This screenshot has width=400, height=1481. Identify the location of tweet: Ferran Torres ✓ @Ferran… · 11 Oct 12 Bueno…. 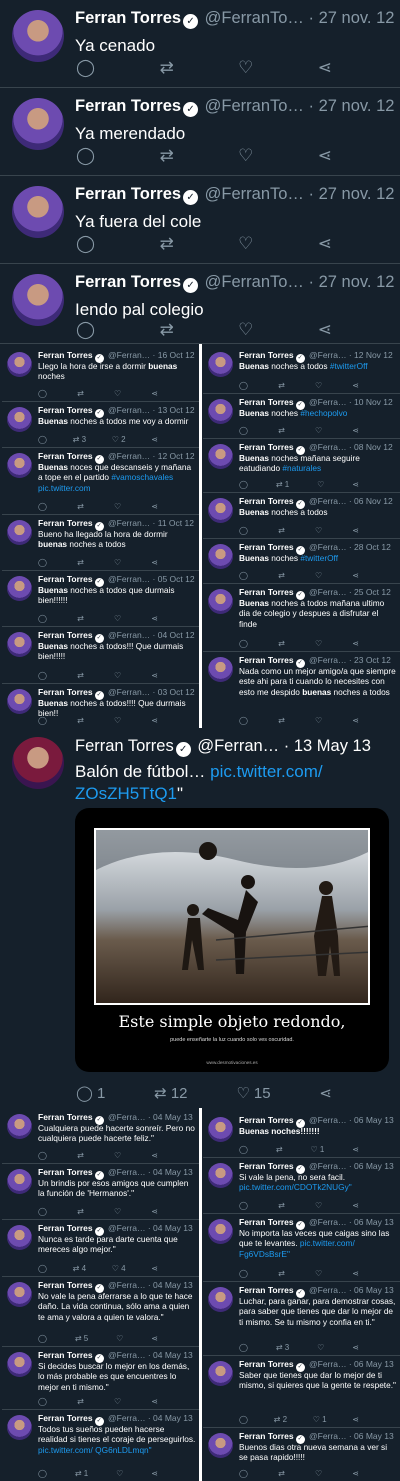
(100, 542).